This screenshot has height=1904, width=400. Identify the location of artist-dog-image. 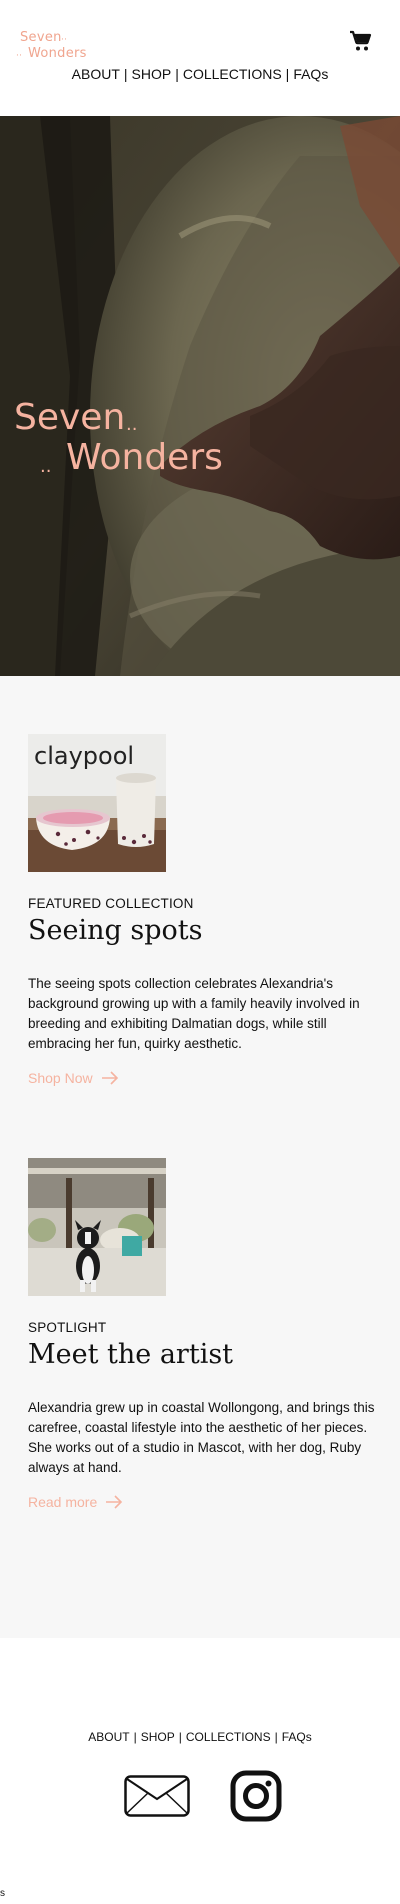
(97, 1227).